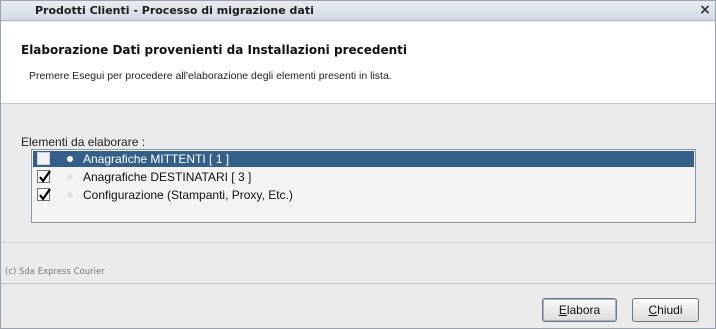  Describe the element at coordinates (705, 10) in the screenshot. I see `close-icon: ×` at that location.